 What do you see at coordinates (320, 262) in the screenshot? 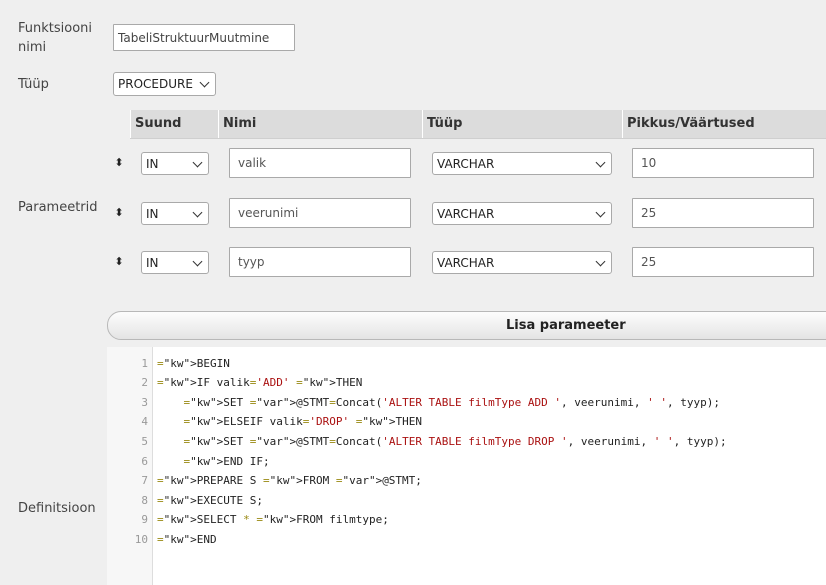
I see `param-name-input: tyyp` at bounding box center [320, 262].